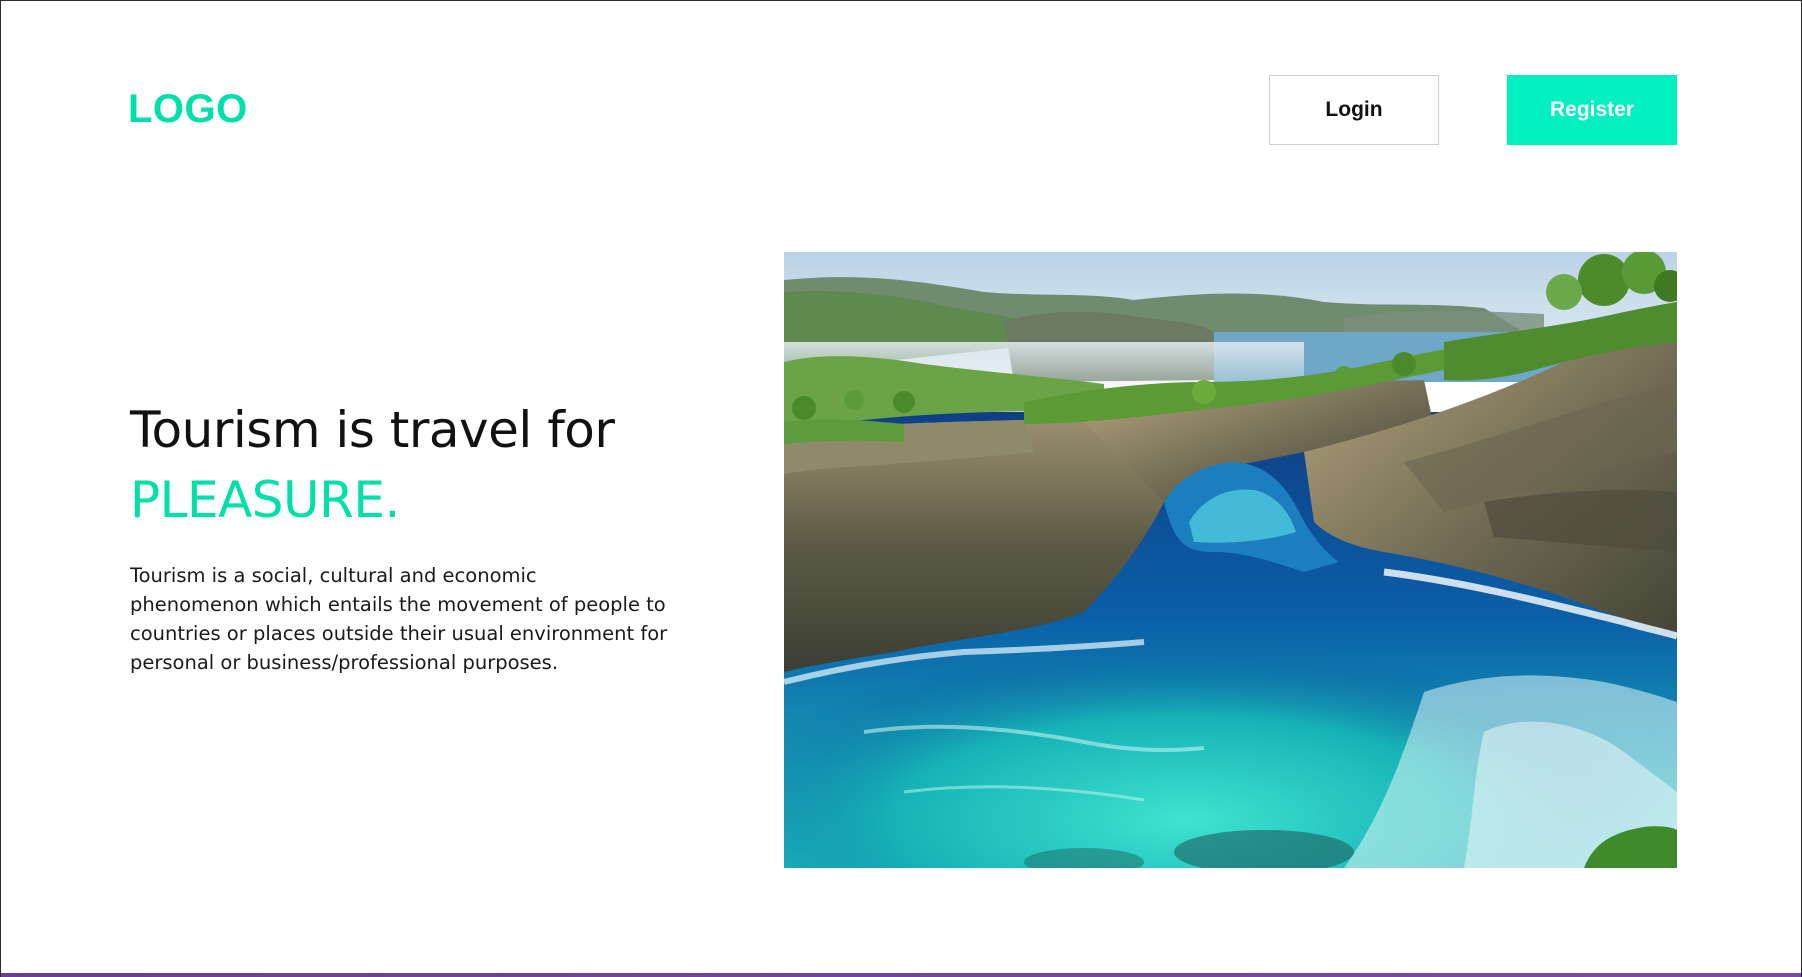 The image size is (1802, 977). What do you see at coordinates (901, 975) in the screenshot?
I see `bottom-accent-bar` at bounding box center [901, 975].